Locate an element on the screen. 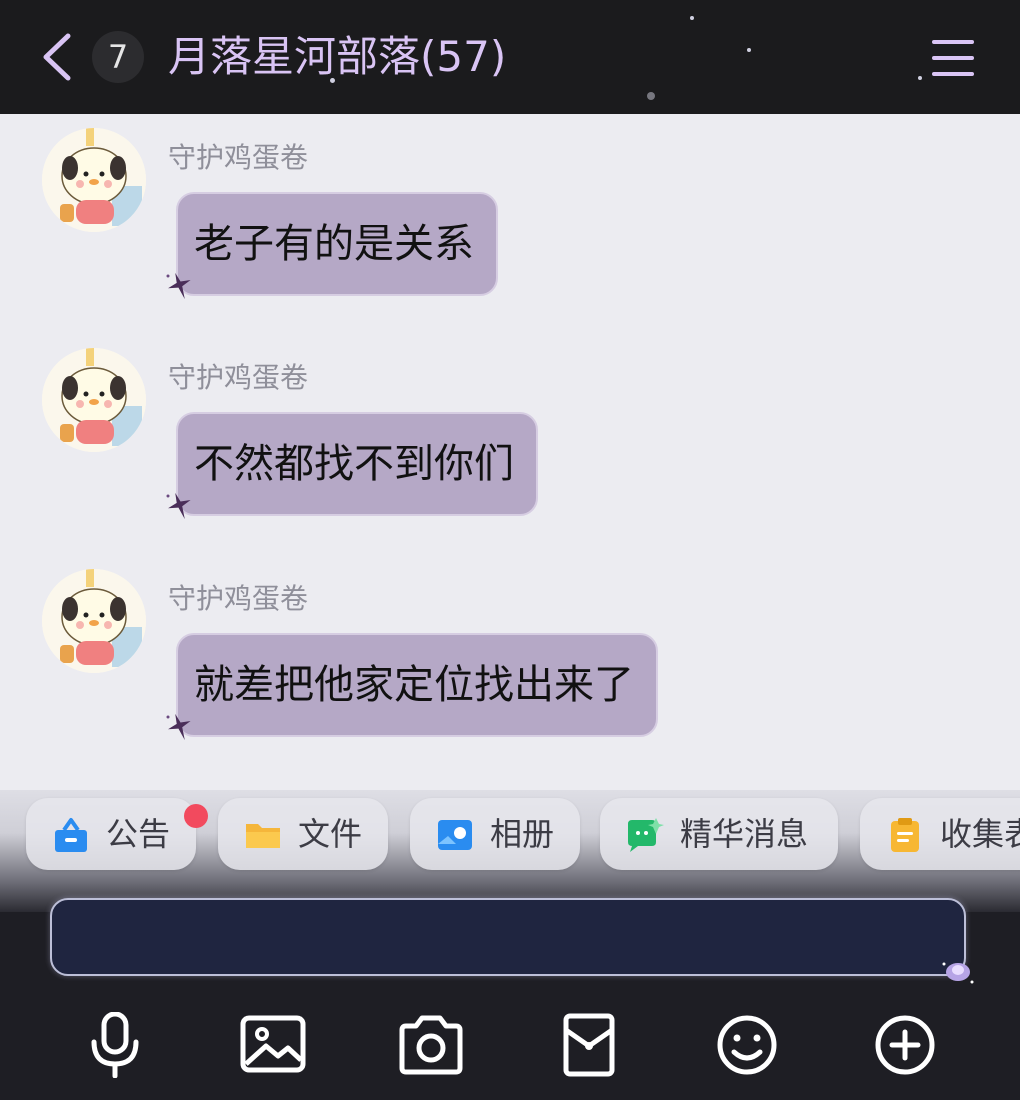 The width and height of the screenshot is (1020, 1100). chevron-left-icon is located at coordinates (56, 57).